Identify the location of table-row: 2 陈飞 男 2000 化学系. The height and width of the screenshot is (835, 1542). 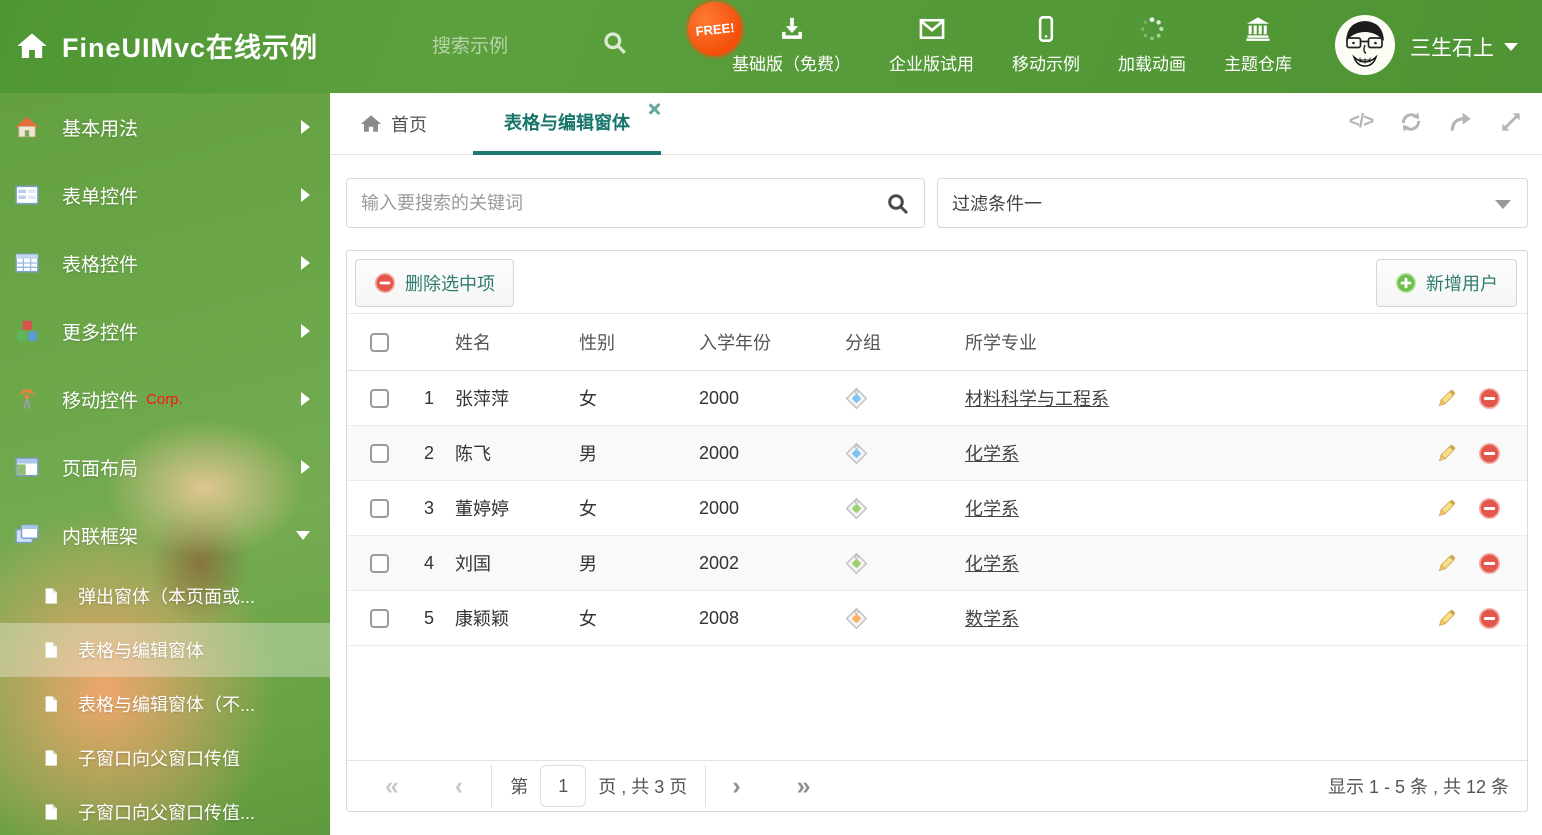
(937, 453).